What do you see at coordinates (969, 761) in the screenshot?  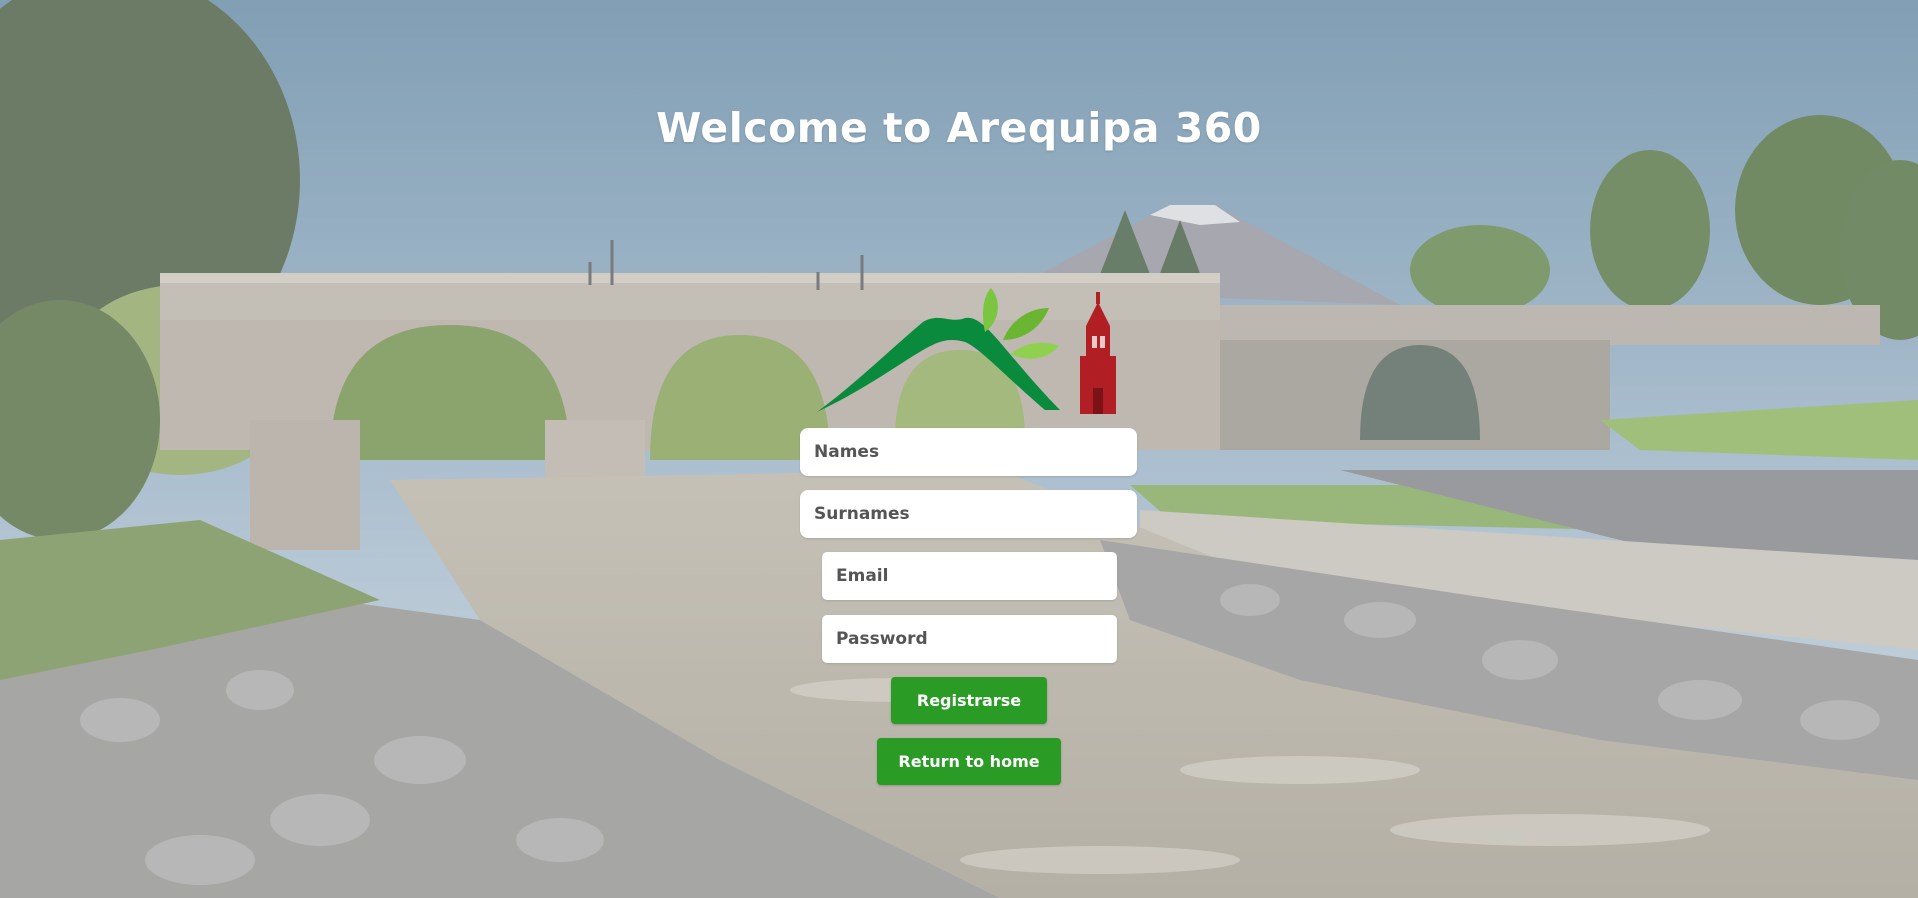 I see `return-home-button: Return to home` at bounding box center [969, 761].